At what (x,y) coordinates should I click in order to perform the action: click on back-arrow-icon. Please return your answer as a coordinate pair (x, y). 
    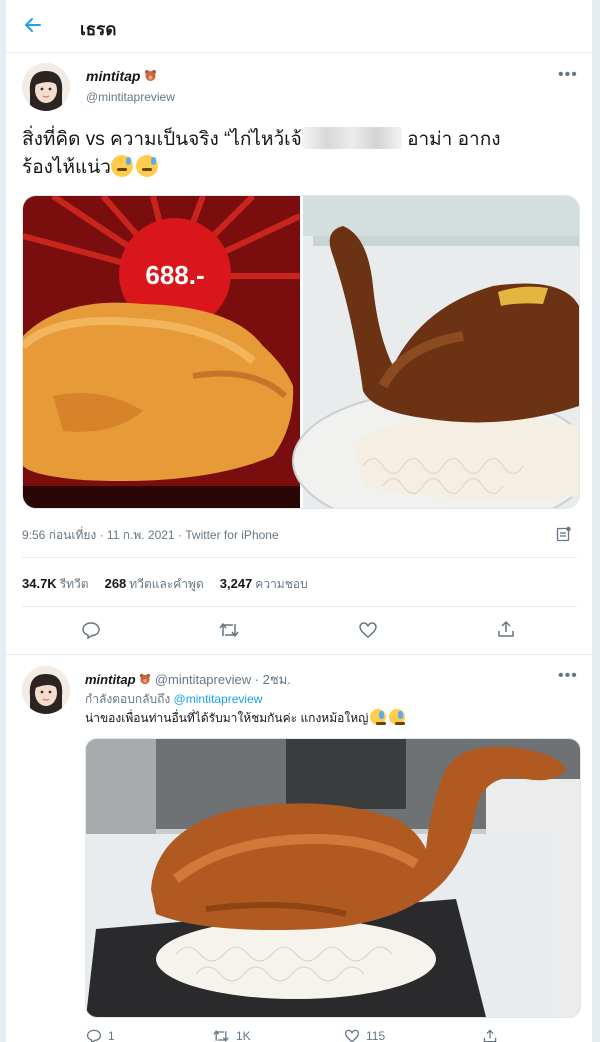
    Looking at the image, I should click on (33, 25).